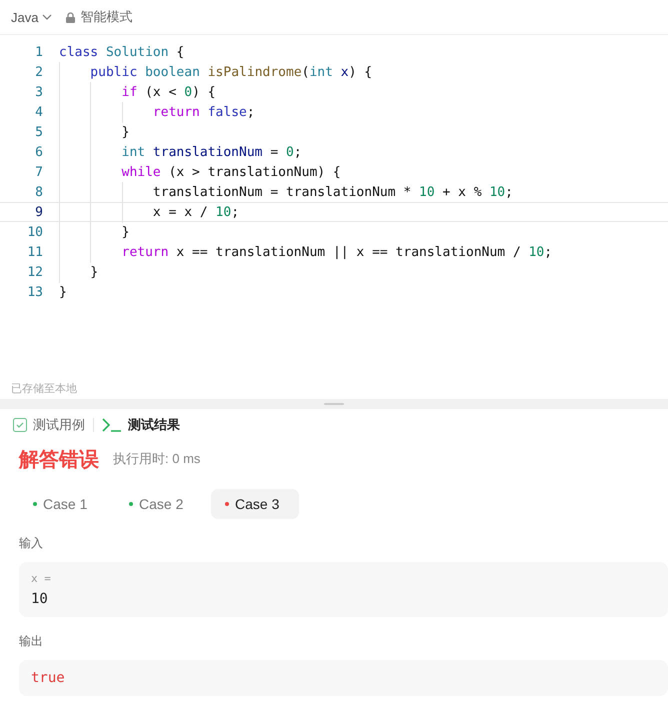 Image resolution: width=668 pixels, height=717 pixels. Describe the element at coordinates (38, 72) in the screenshot. I see `line-number: 2` at that location.